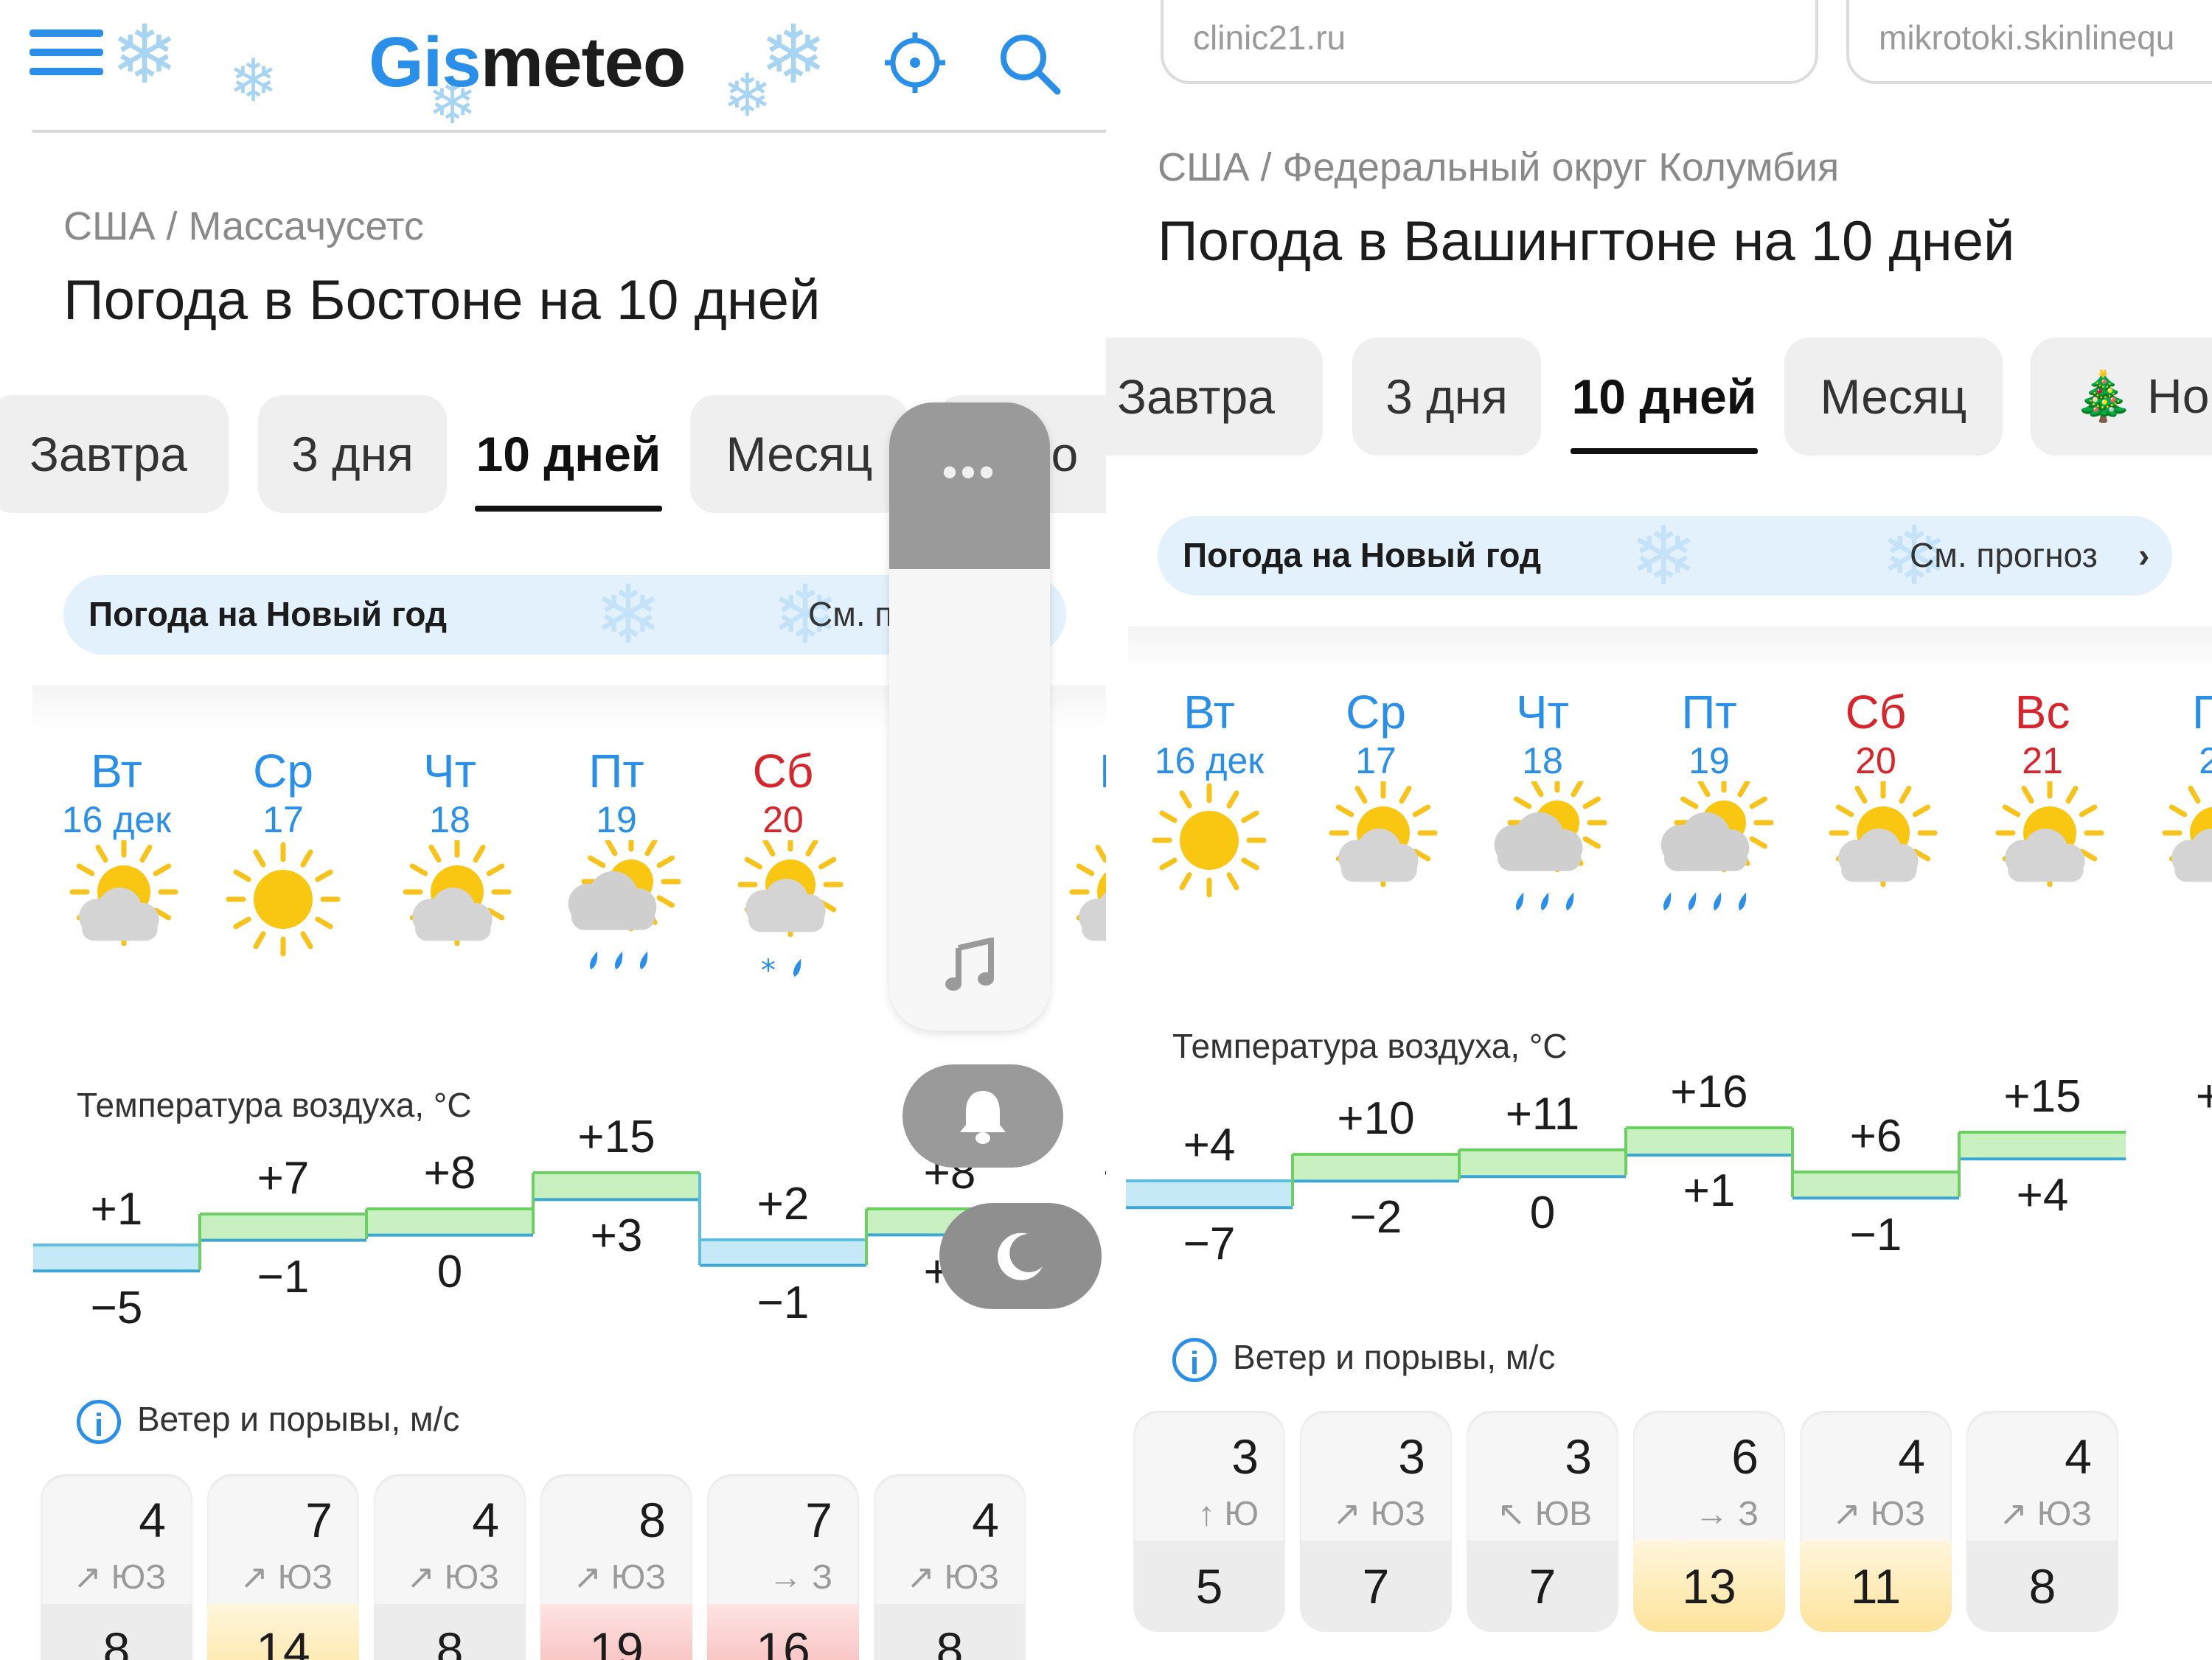  I want to click on chevron-right-icon: ›, so click(2143, 555).